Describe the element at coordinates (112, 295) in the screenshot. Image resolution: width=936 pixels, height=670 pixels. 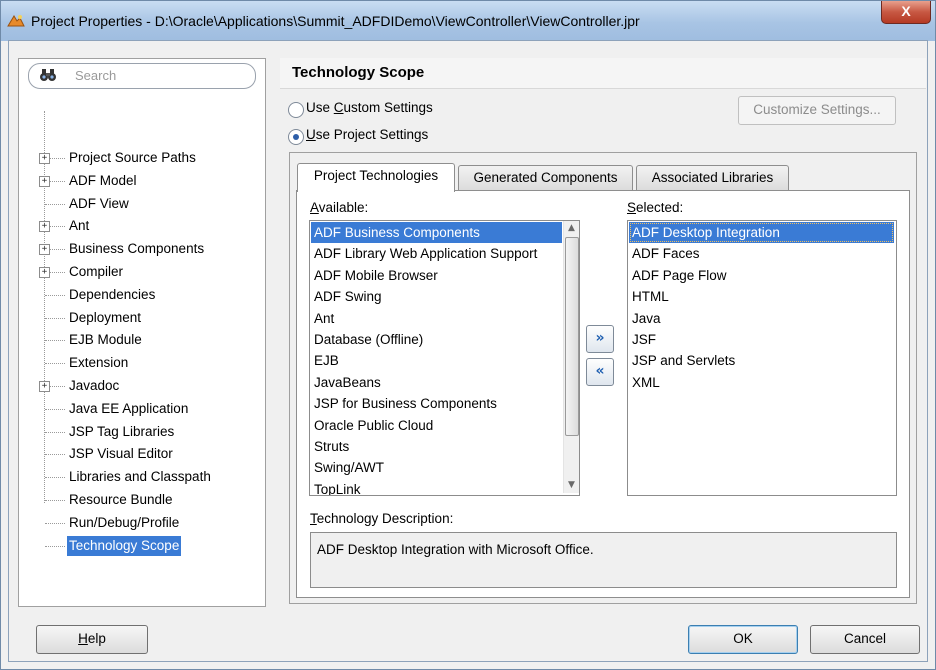
I see `tree-item: Dependencies` at that location.